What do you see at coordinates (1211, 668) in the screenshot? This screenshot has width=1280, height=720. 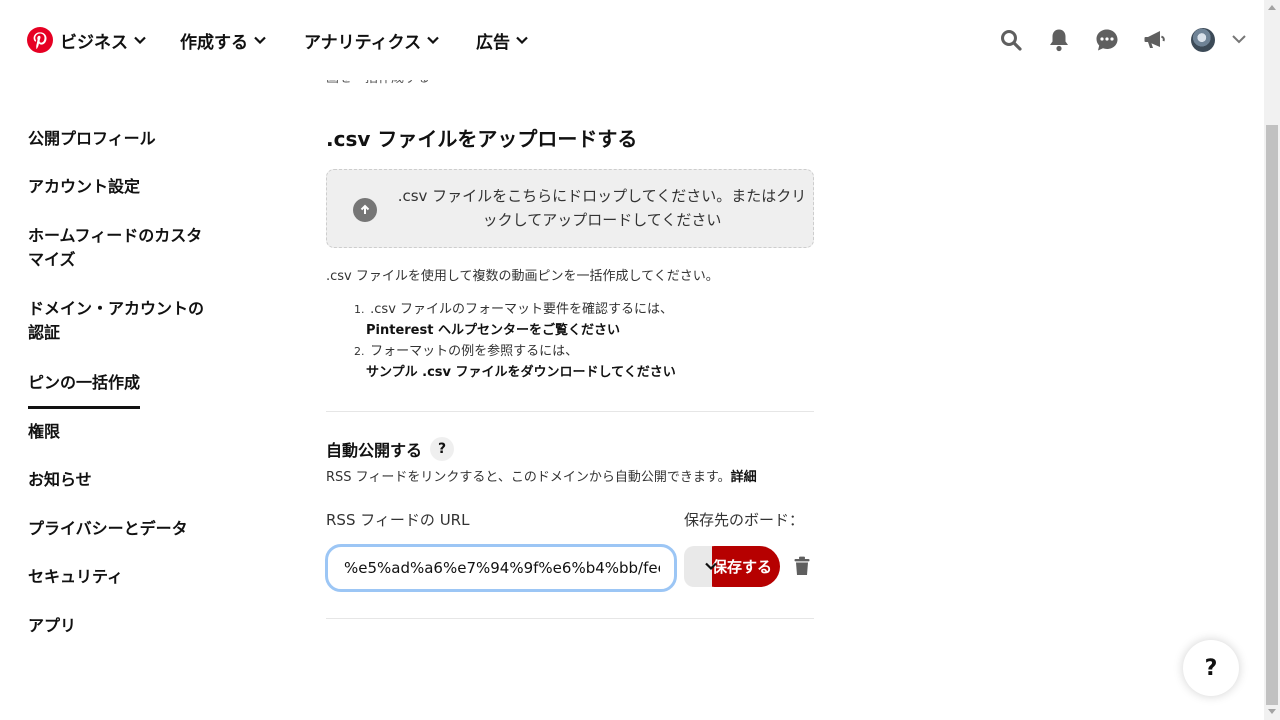 I see `floating-help-button: ?` at bounding box center [1211, 668].